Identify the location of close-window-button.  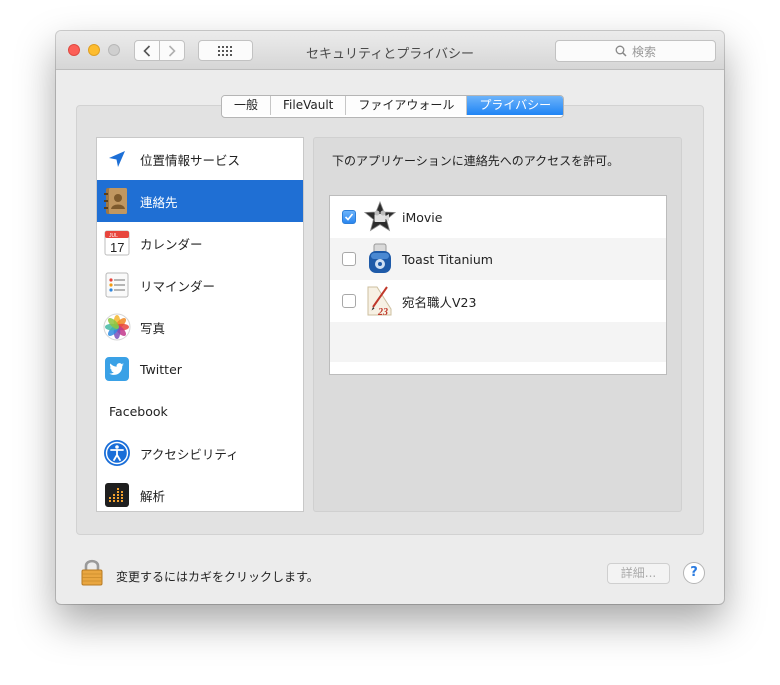
(74, 50).